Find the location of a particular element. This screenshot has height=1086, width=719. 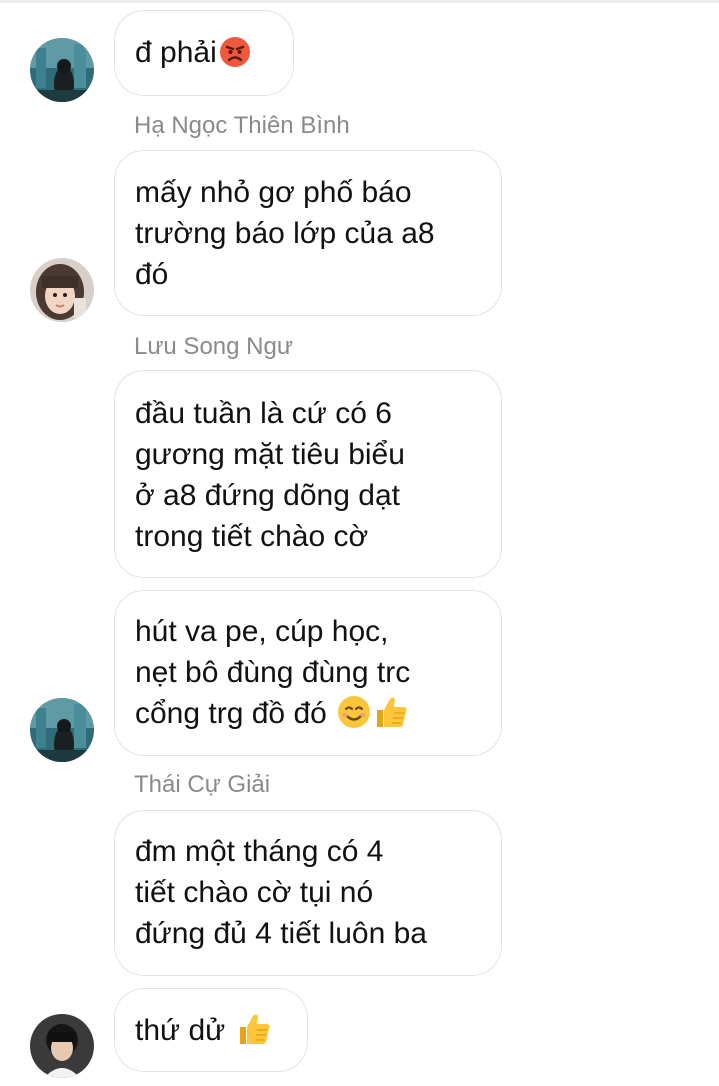

message-text: ở a8 đứng dõng dạt is located at coordinates (267, 495).